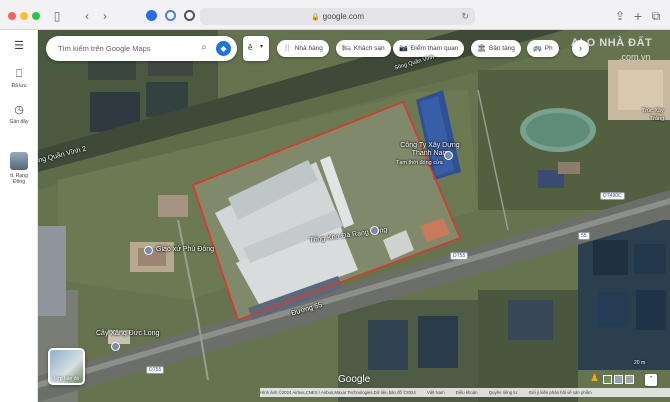  I want to click on search-icon: ⌕, so click(204, 47).